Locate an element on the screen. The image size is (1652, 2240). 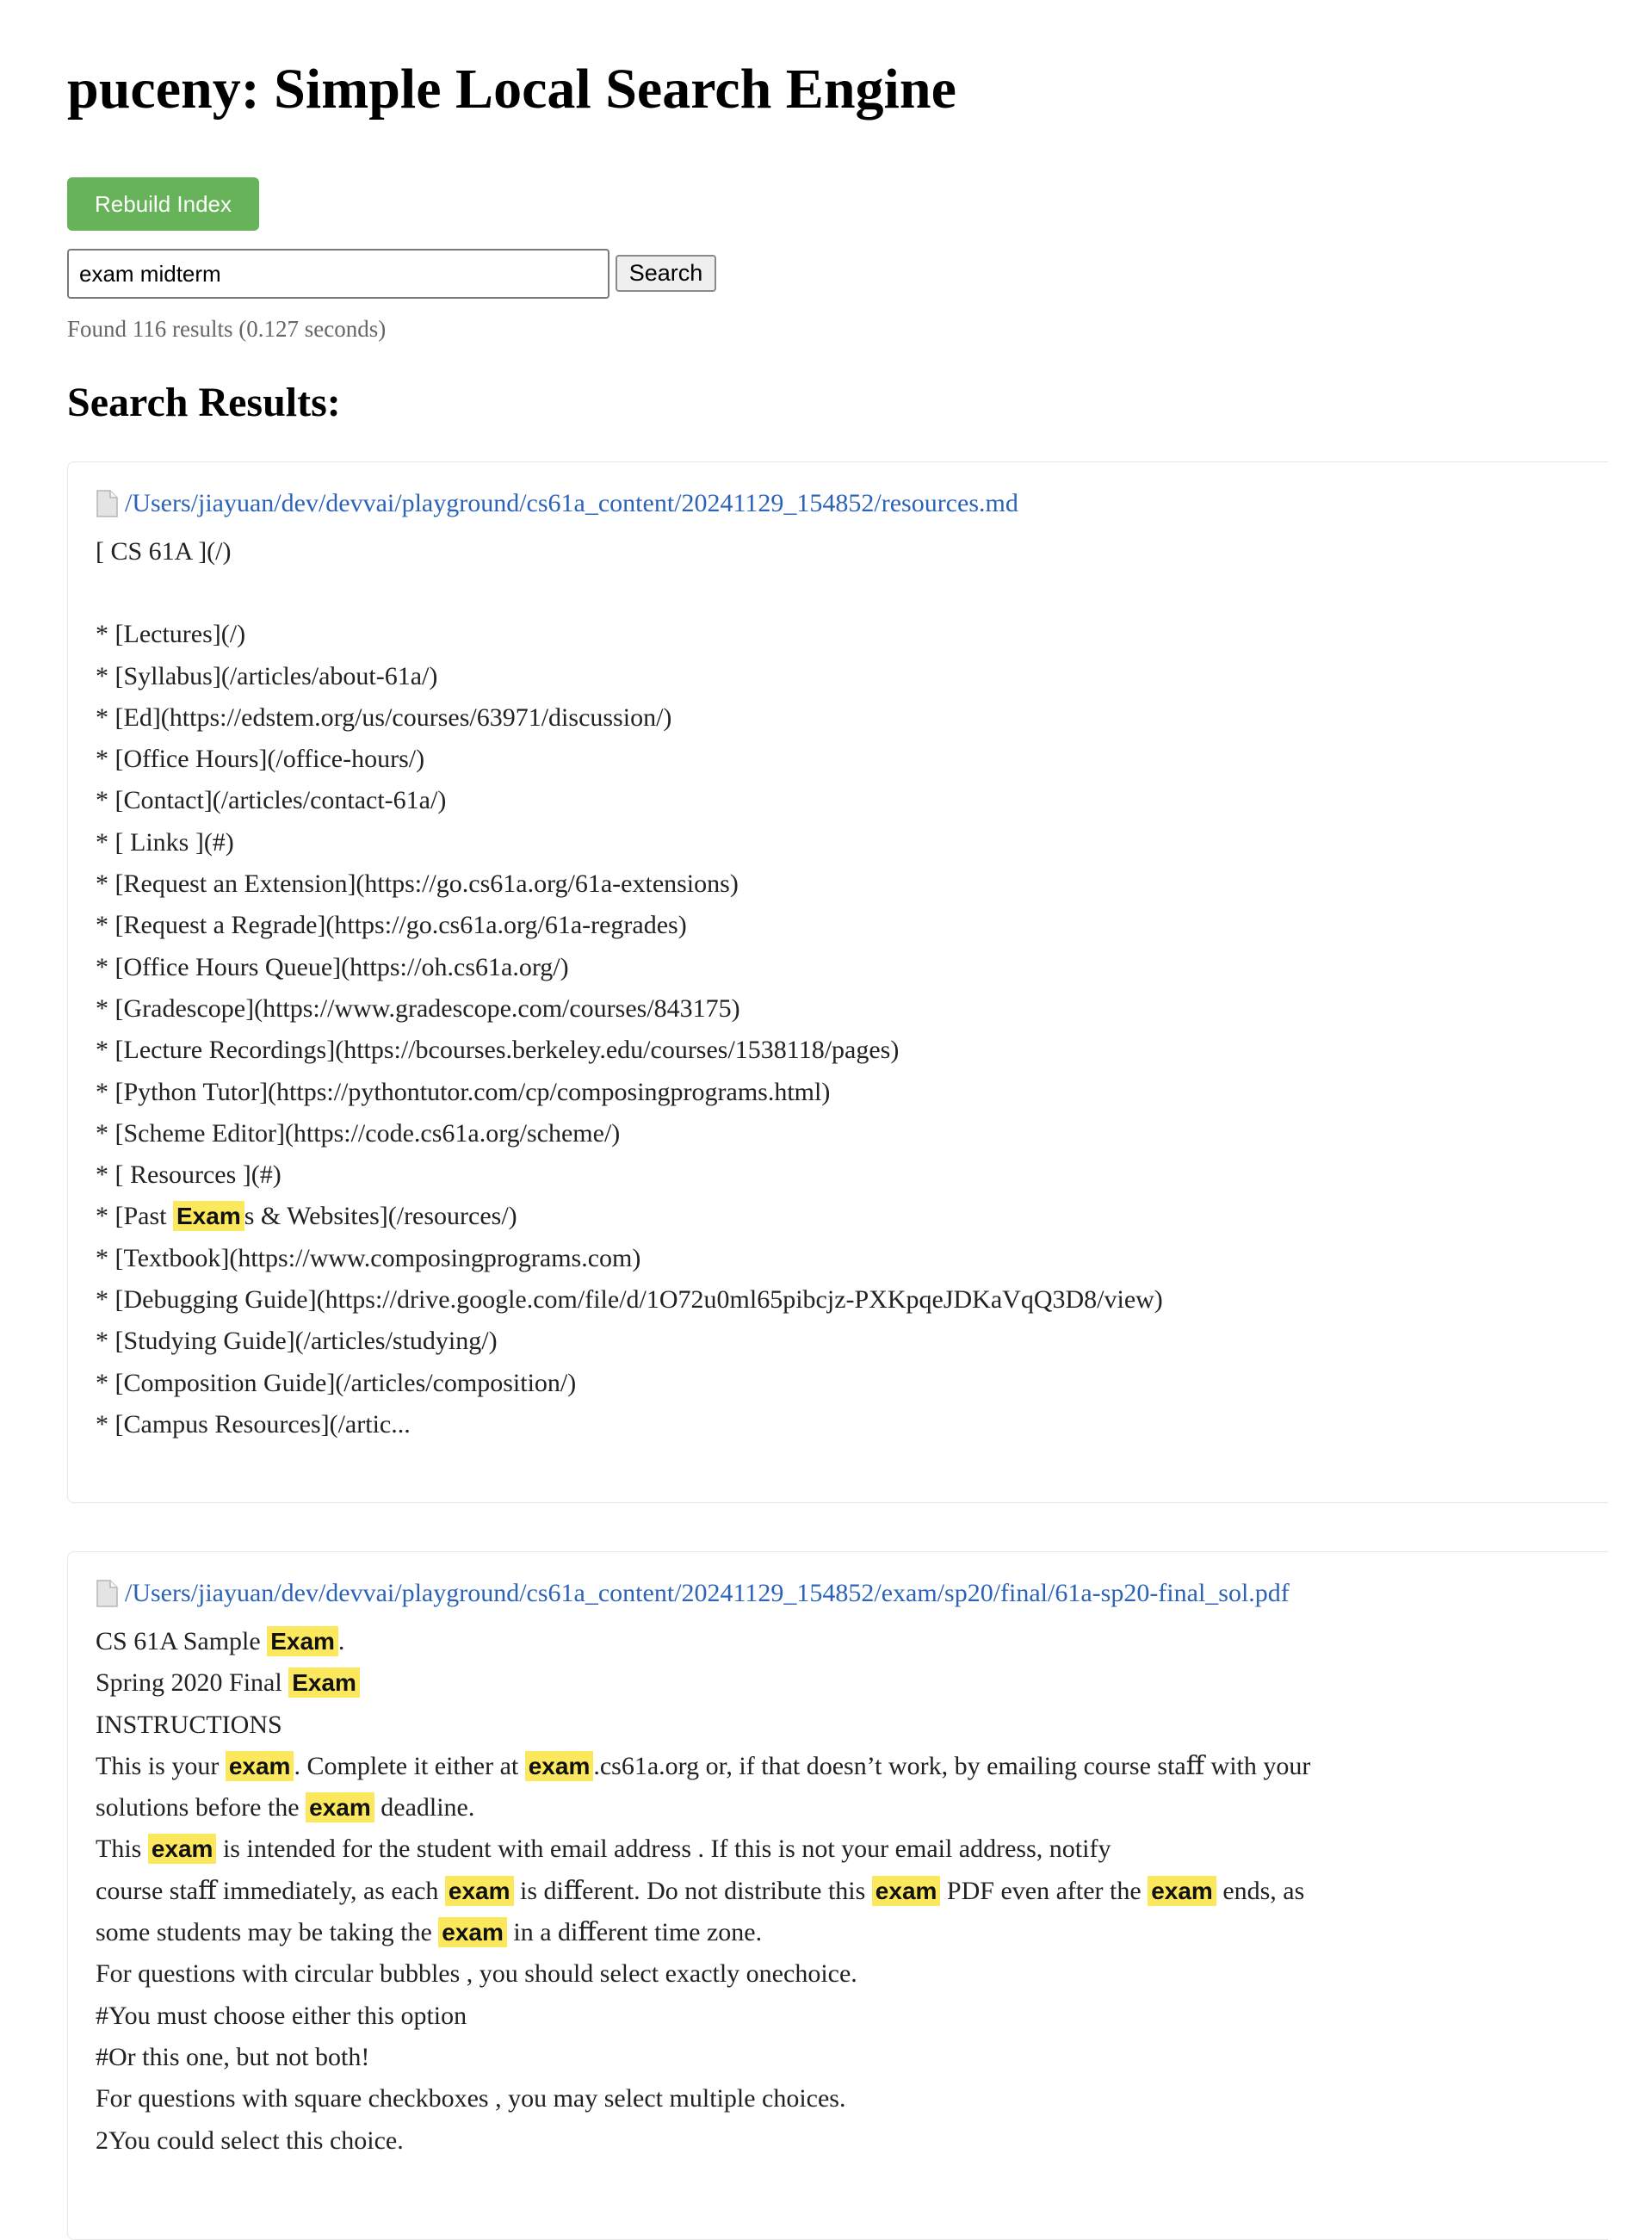
results-heading: Search Results: is located at coordinates (204, 402).